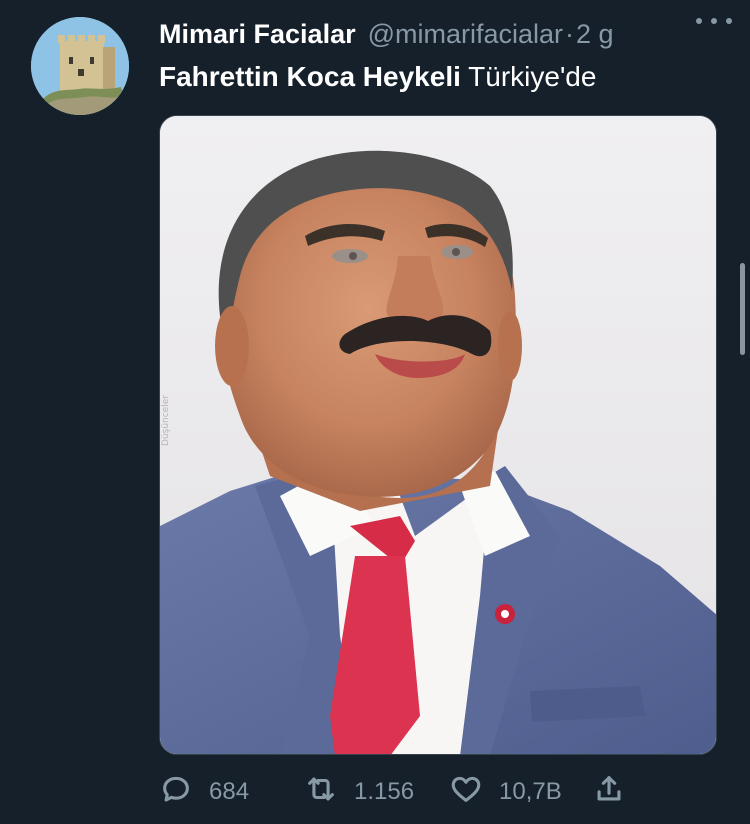 The width and height of the screenshot is (750, 824). I want to click on retweet-button: 1.156, so click(359, 792).